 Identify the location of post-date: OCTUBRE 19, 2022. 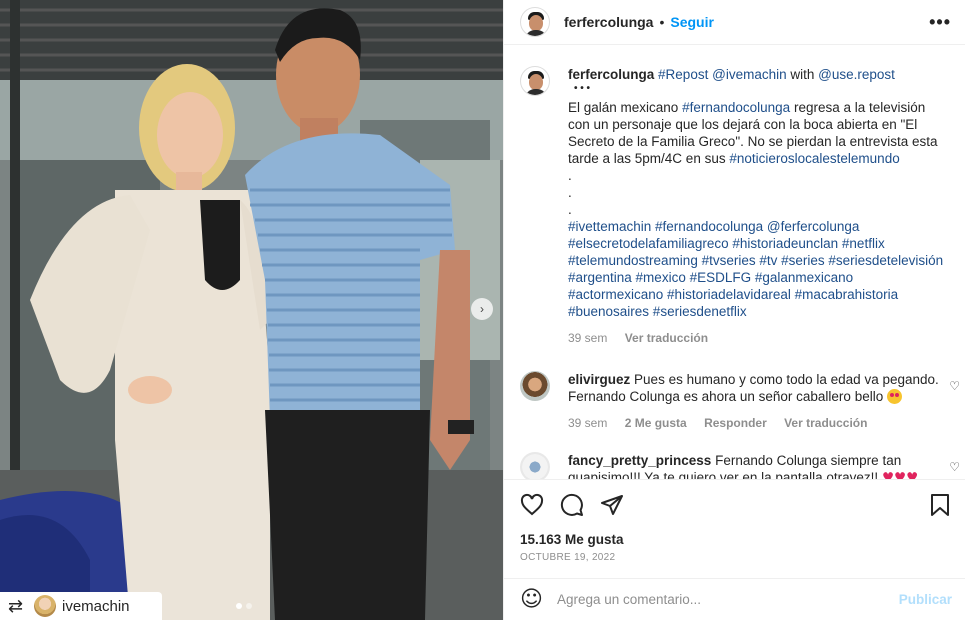
(568, 557).